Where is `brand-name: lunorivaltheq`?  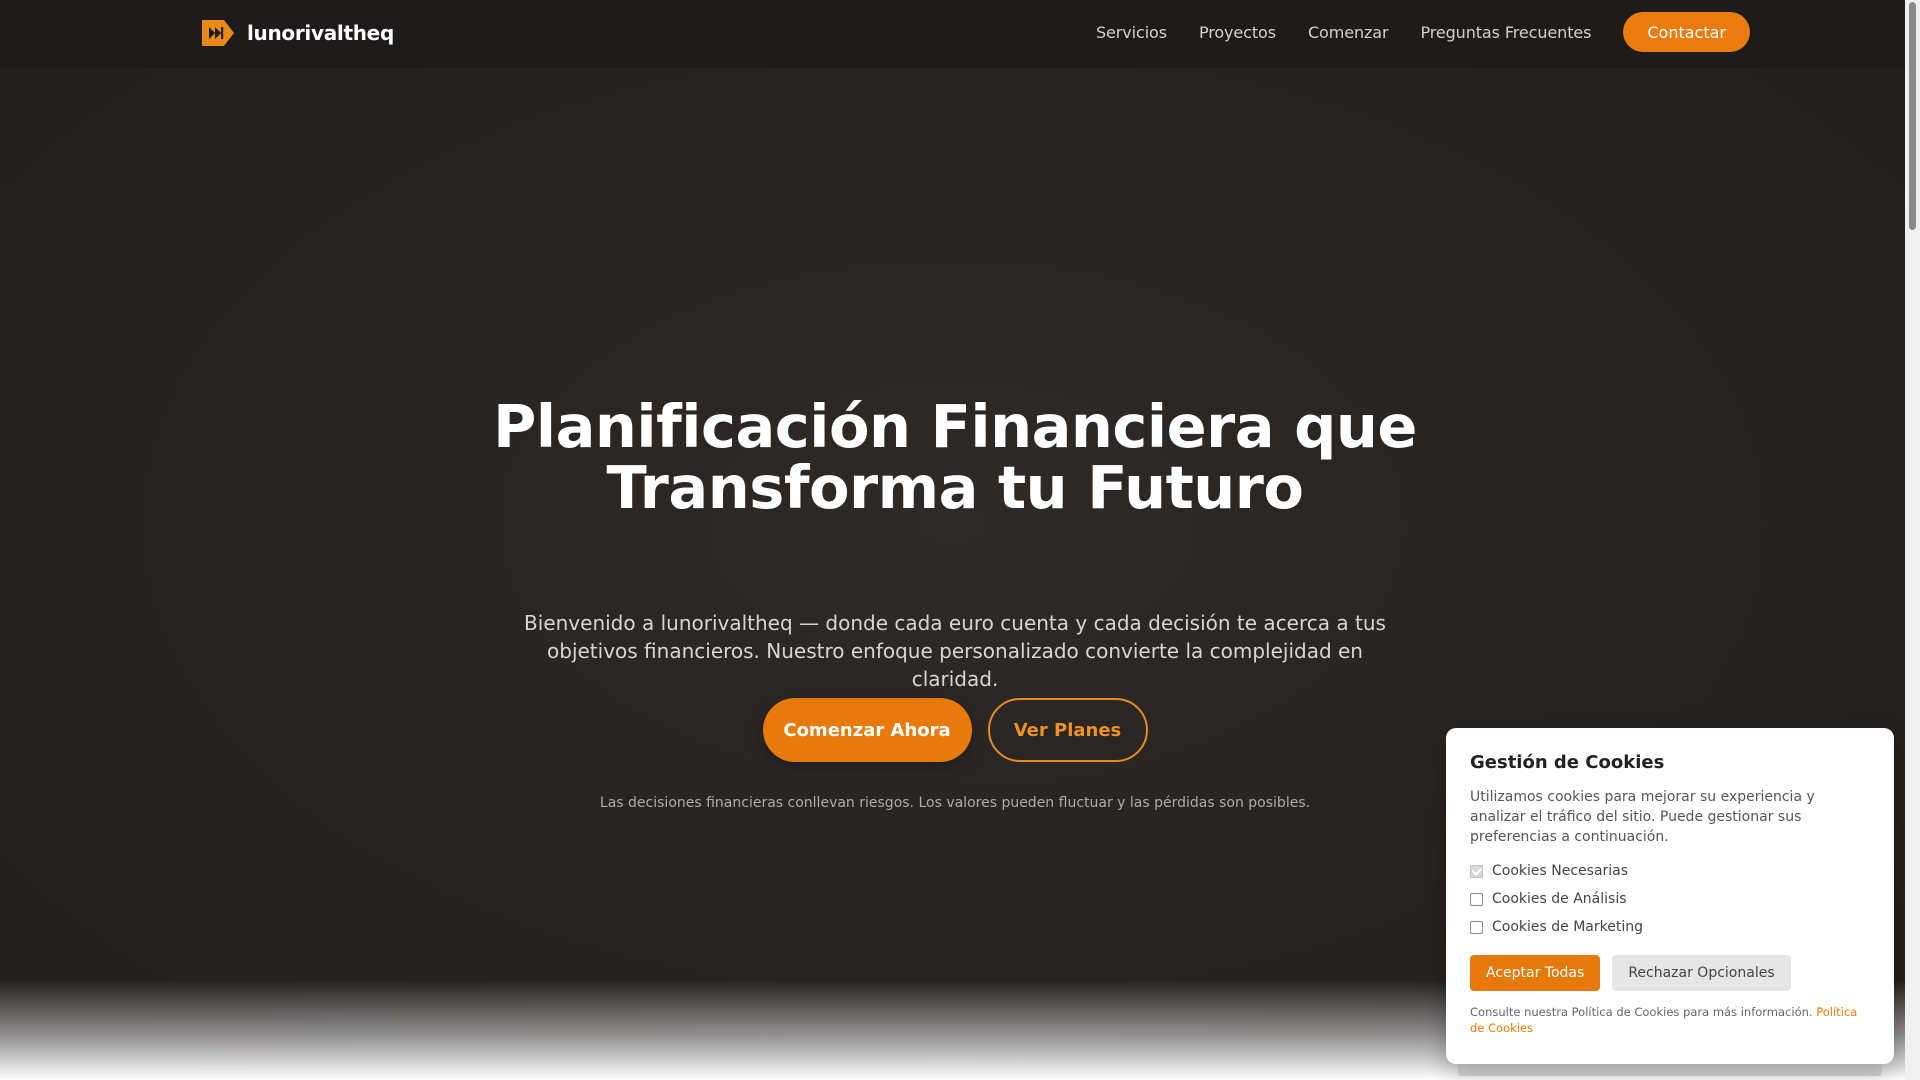
brand-name: lunorivaltheq is located at coordinates (320, 33).